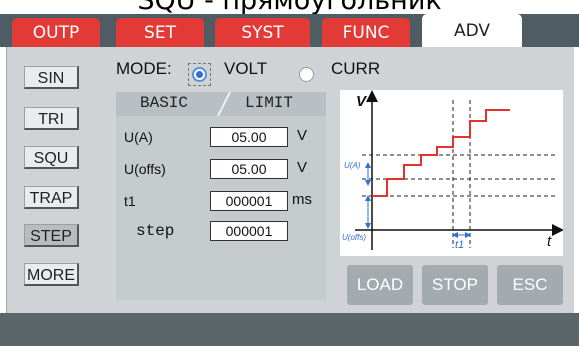 This screenshot has height=346, width=579. Describe the element at coordinates (269, 103) in the screenshot. I see `tab-limit: LIMIT` at that location.